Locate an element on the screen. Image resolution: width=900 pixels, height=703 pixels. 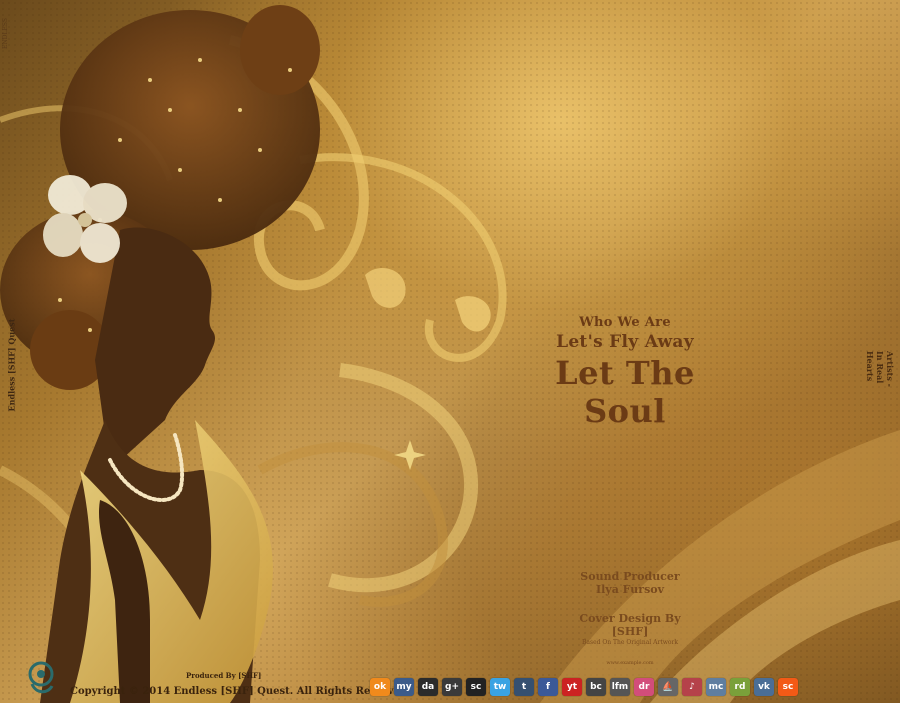
title-medium: Let's Fly Away is located at coordinates (625, 342).